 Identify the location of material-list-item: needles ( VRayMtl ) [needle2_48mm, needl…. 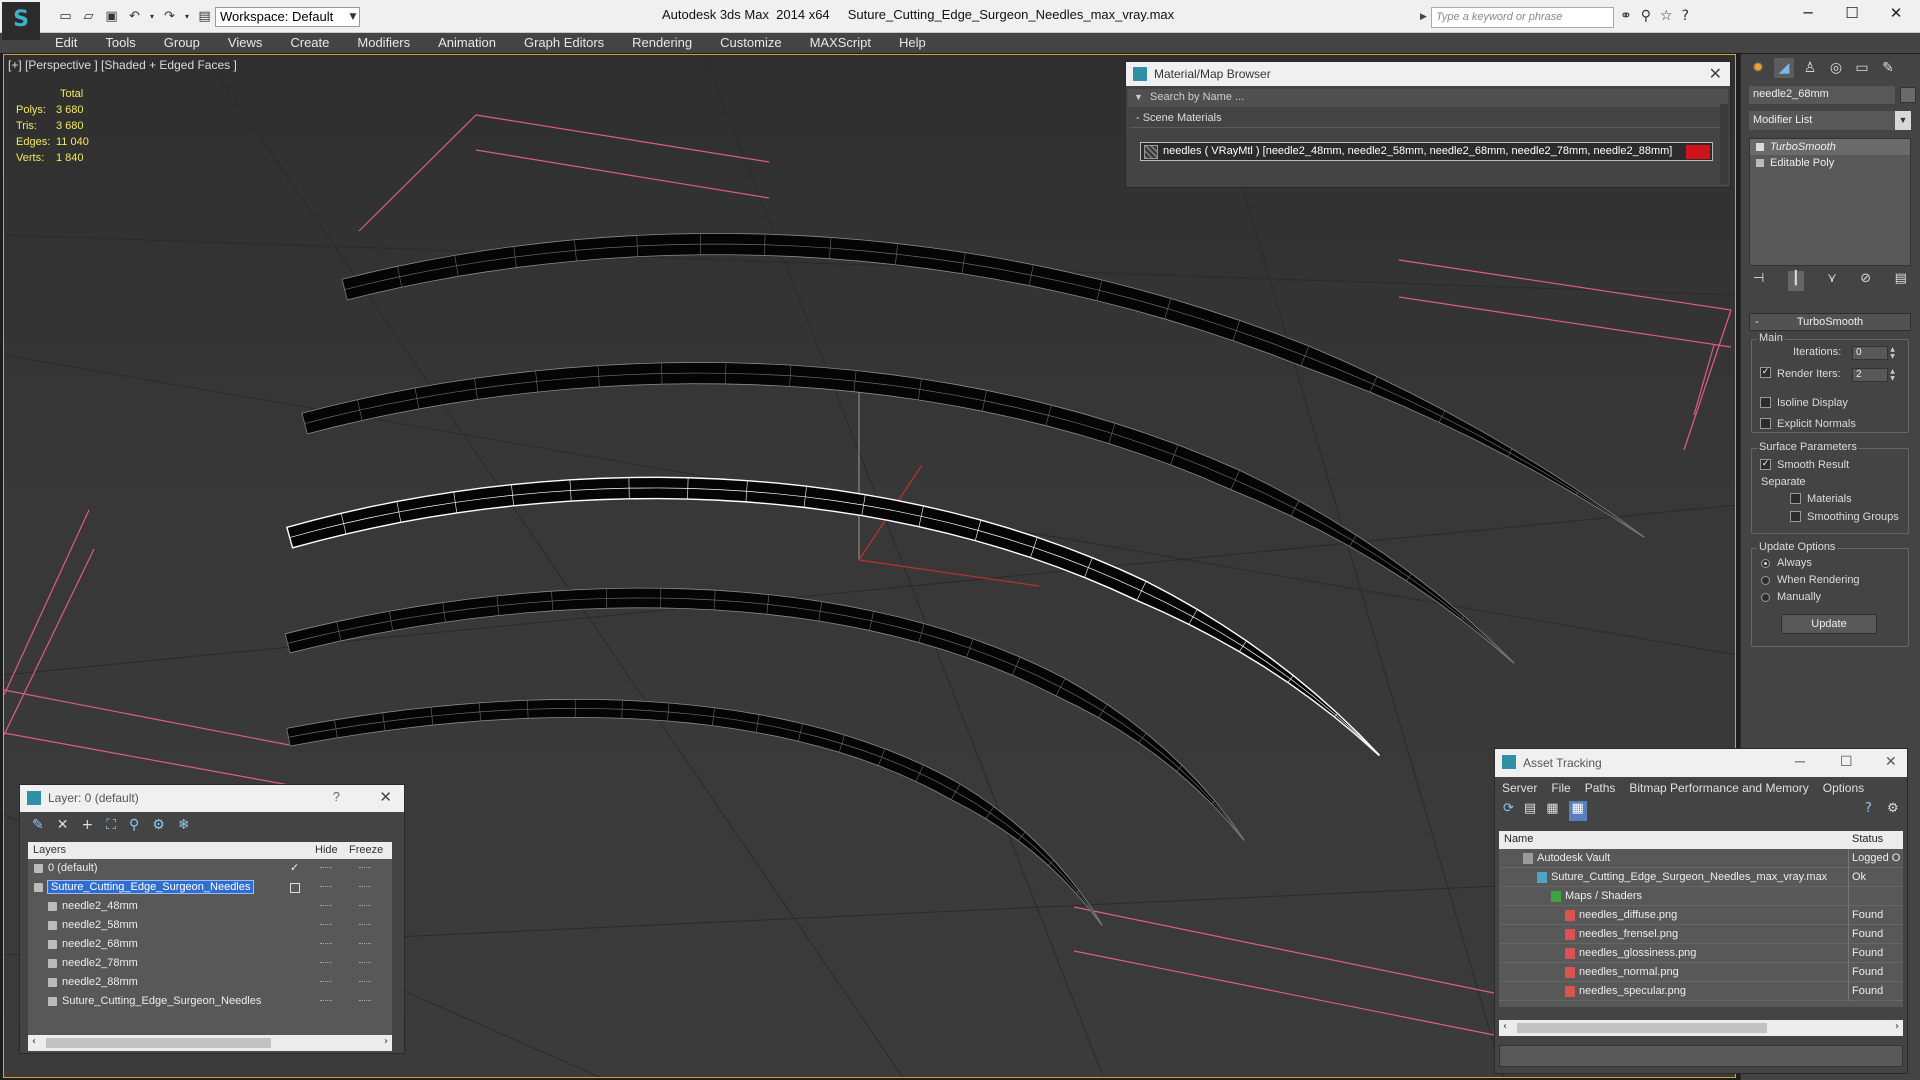
(1426, 151).